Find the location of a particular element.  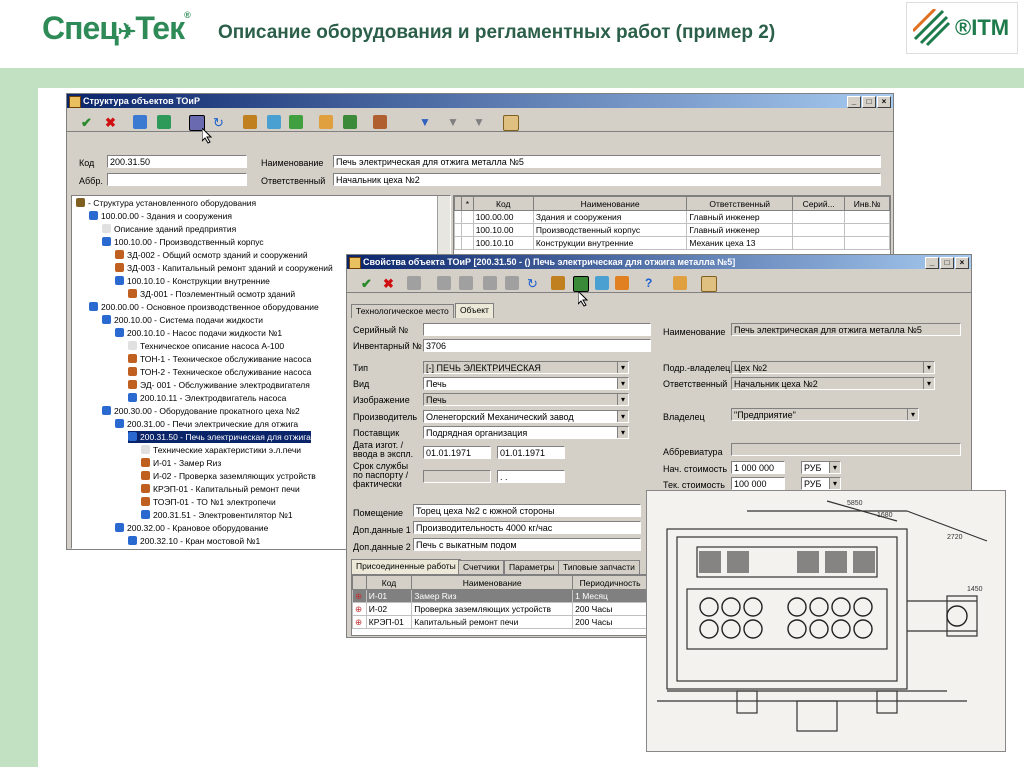

resp-field: Начальник цеха №2 is located at coordinates (607, 179).